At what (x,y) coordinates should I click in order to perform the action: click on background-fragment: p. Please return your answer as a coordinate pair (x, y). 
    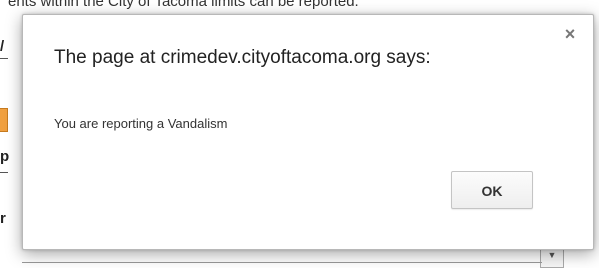
    Looking at the image, I should click on (5, 156).